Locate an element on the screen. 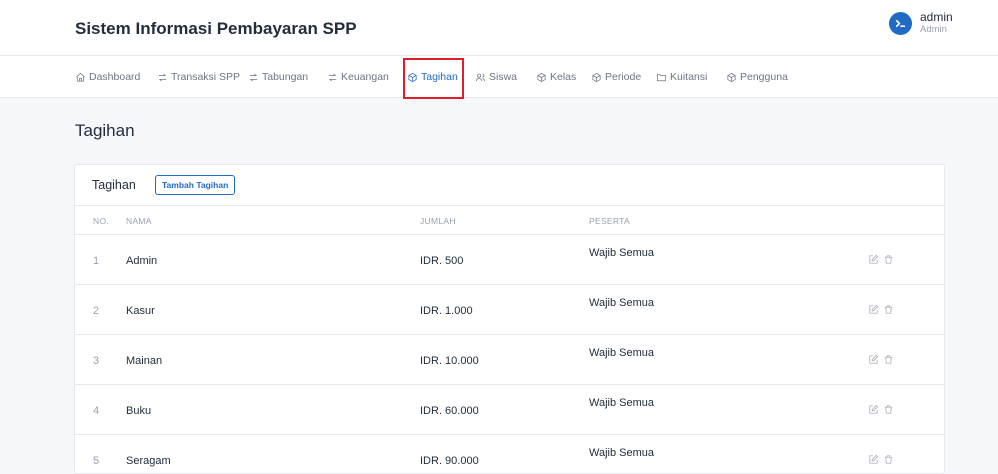  row-nama: Mainan is located at coordinates (144, 361).